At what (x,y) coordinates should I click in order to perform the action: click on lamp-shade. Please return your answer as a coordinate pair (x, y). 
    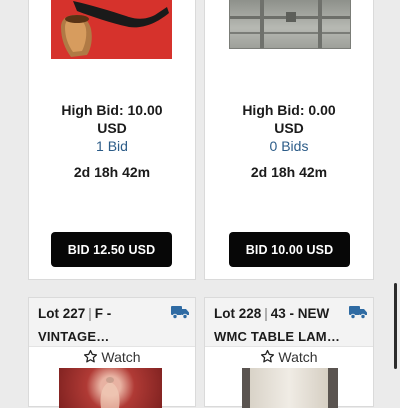
    Looking at the image, I should click on (289, 388).